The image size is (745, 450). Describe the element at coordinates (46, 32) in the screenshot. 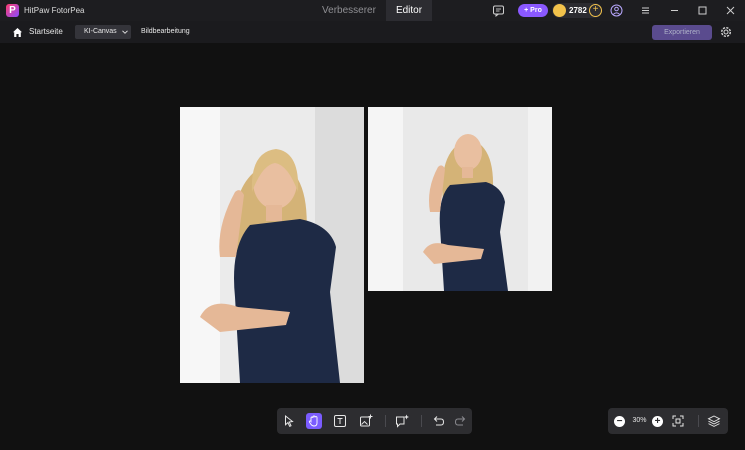

I see `home-link: Startseite` at that location.